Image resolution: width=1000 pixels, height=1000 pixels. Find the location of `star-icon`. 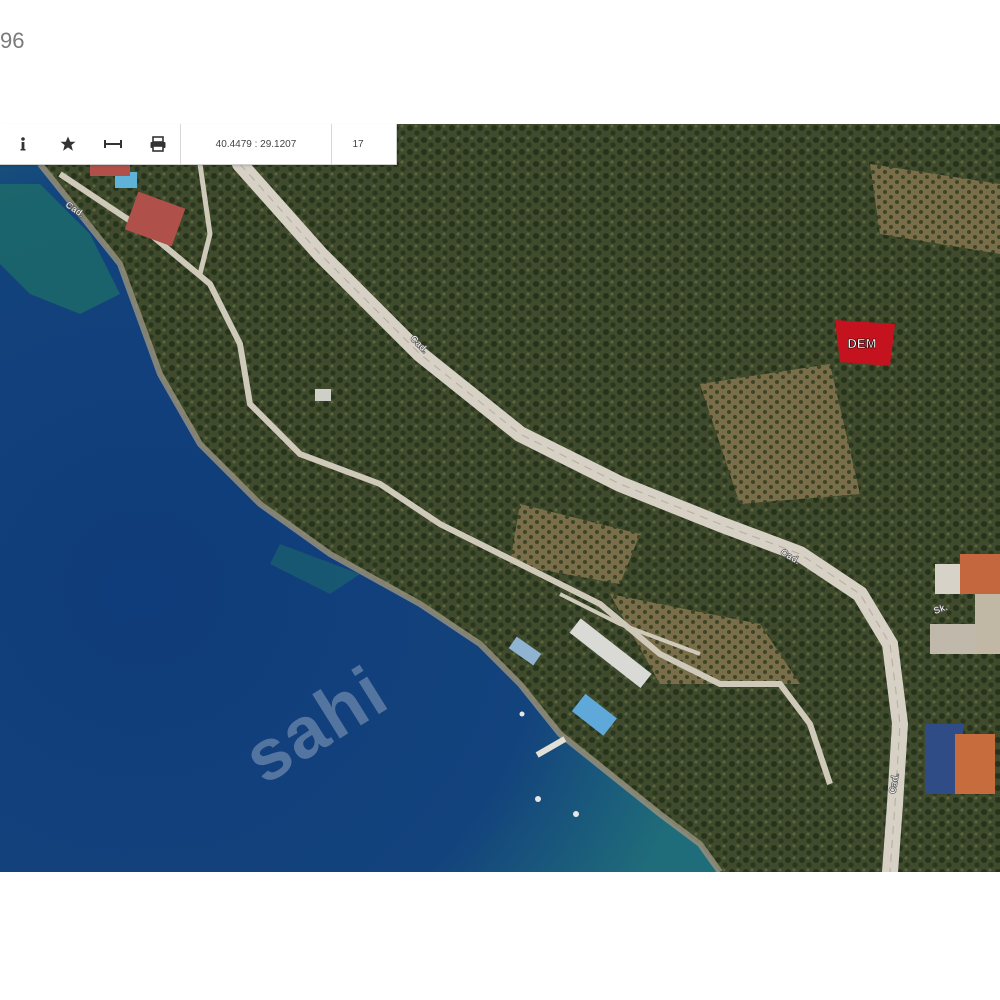

star-icon is located at coordinates (67, 143).